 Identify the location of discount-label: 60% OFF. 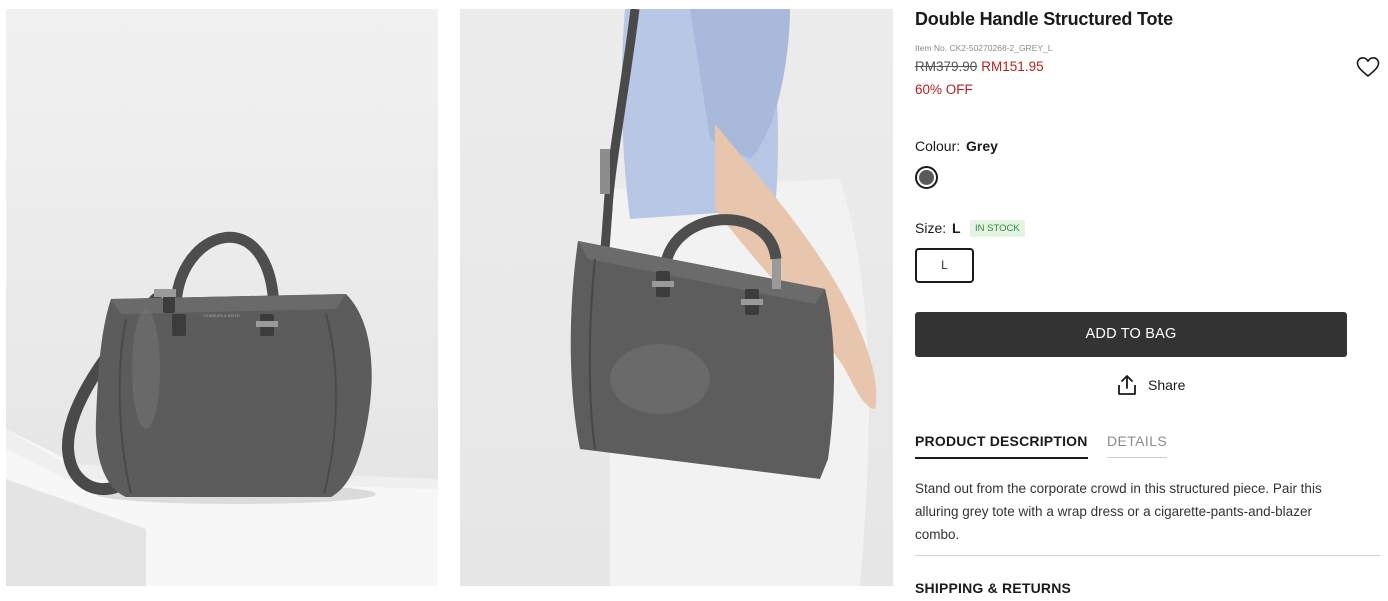
(944, 89).